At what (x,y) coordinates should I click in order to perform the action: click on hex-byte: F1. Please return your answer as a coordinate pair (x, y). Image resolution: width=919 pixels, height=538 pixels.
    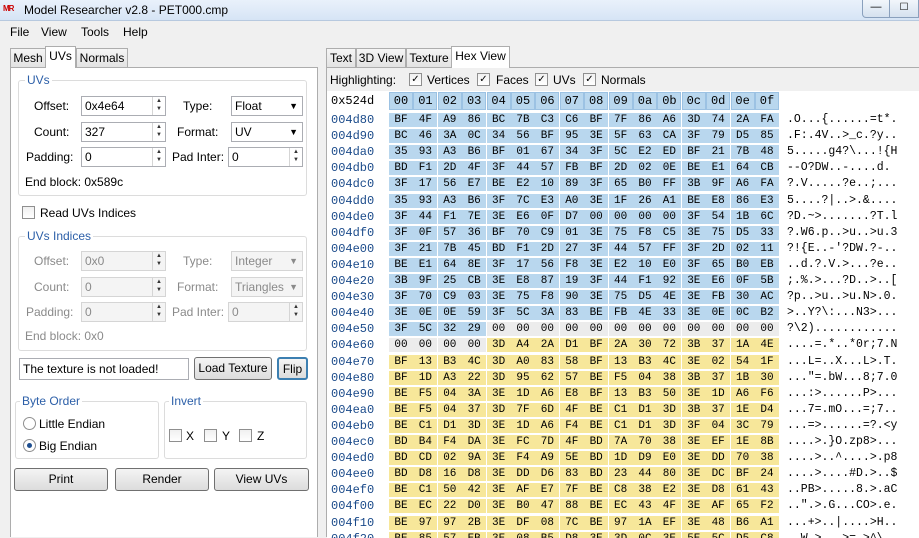
    Looking at the image, I should click on (523, 248).